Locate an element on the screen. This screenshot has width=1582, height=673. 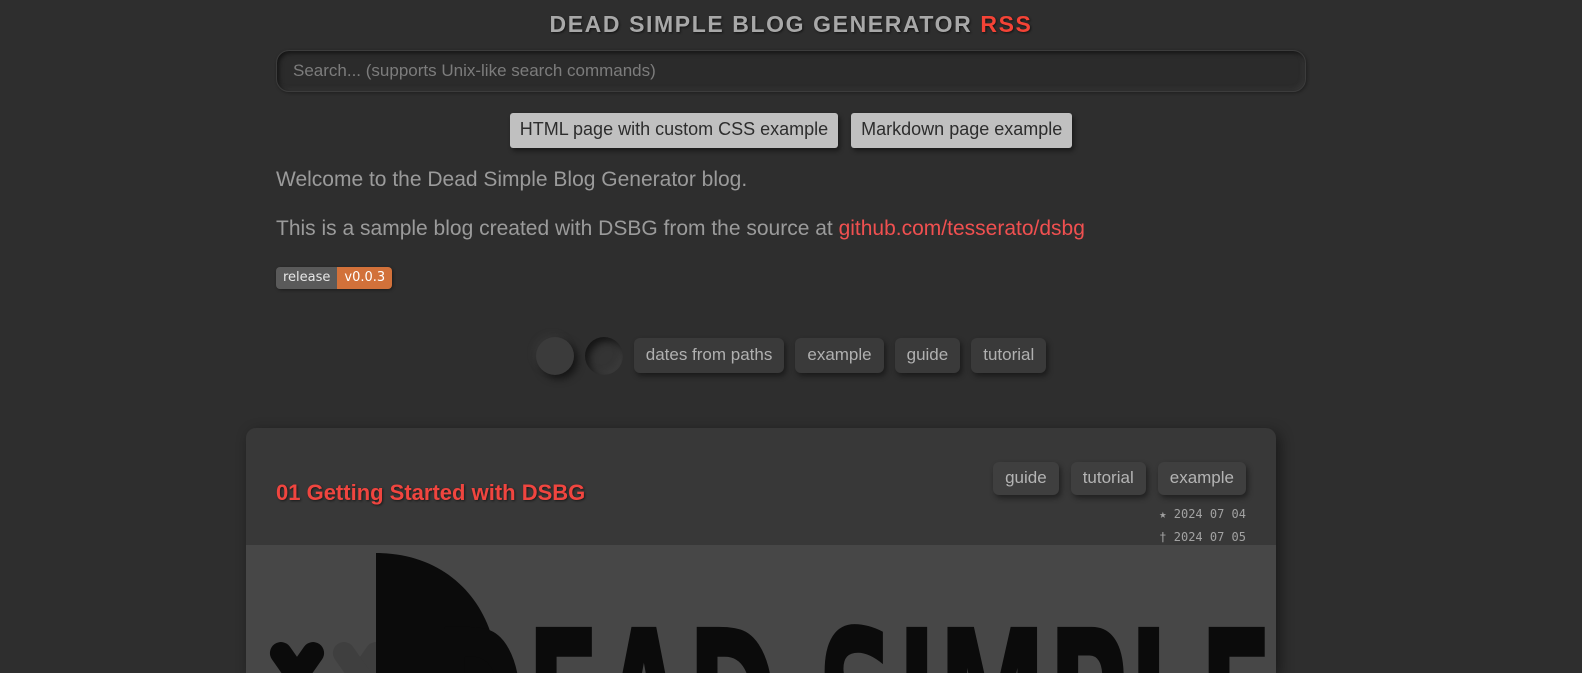
filter-tag-example: example is located at coordinates (839, 355).